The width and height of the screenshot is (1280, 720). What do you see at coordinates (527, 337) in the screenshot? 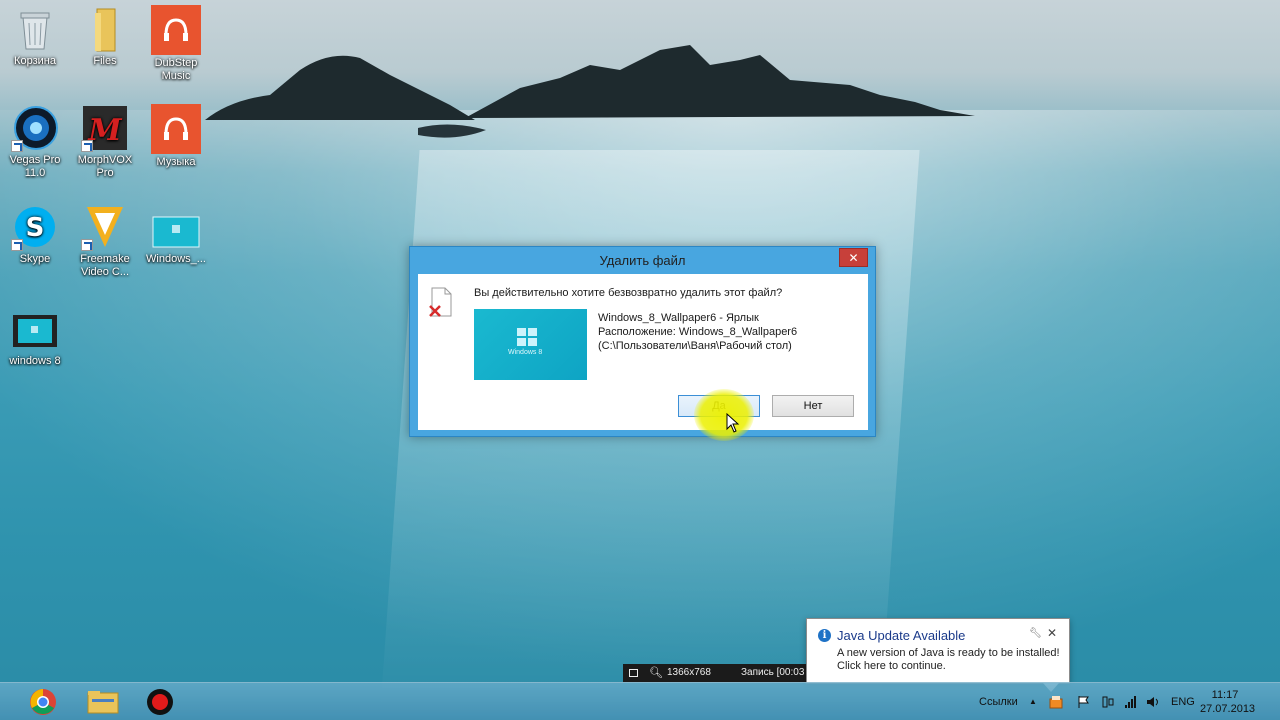
I see `windows-logo-icon` at bounding box center [527, 337].